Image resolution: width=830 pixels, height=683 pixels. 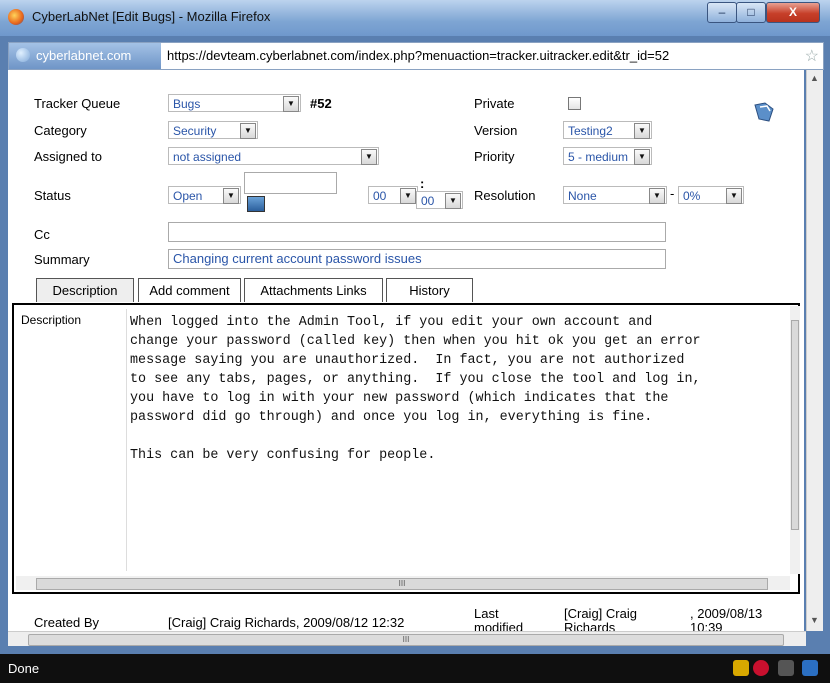 What do you see at coordinates (706, 625) in the screenshot?
I see `modified-date-line2: 10:39` at bounding box center [706, 625].